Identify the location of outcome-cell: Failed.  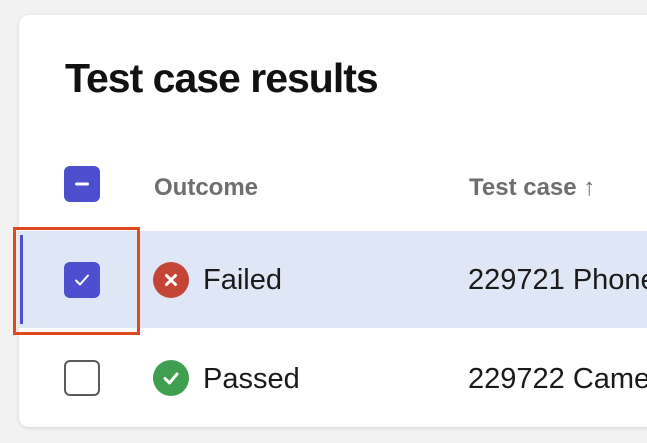
(242, 280).